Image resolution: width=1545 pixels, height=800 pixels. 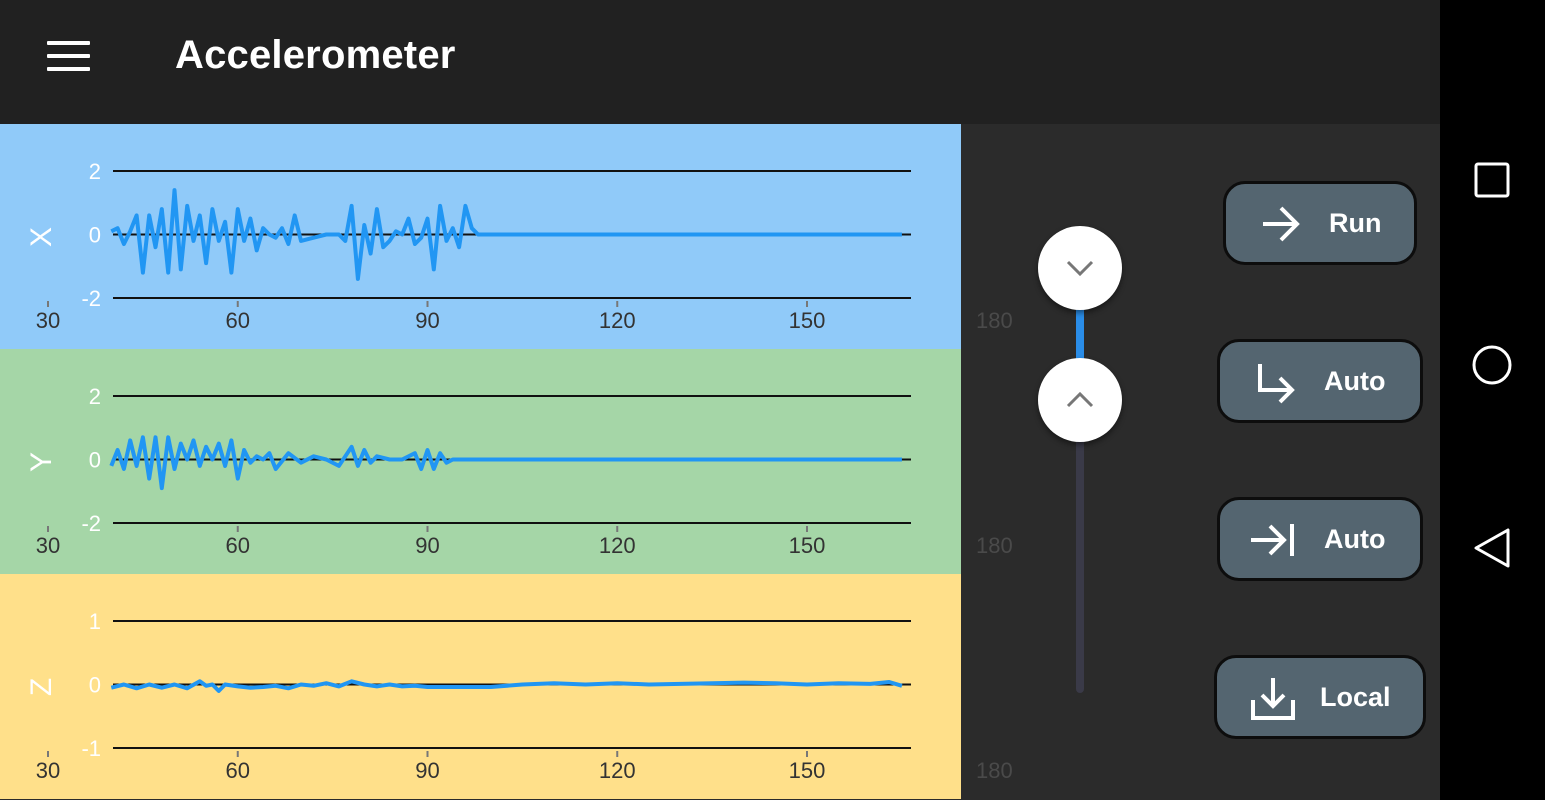 What do you see at coordinates (994, 545) in the screenshot?
I see `ghost-tick-y: 180` at bounding box center [994, 545].